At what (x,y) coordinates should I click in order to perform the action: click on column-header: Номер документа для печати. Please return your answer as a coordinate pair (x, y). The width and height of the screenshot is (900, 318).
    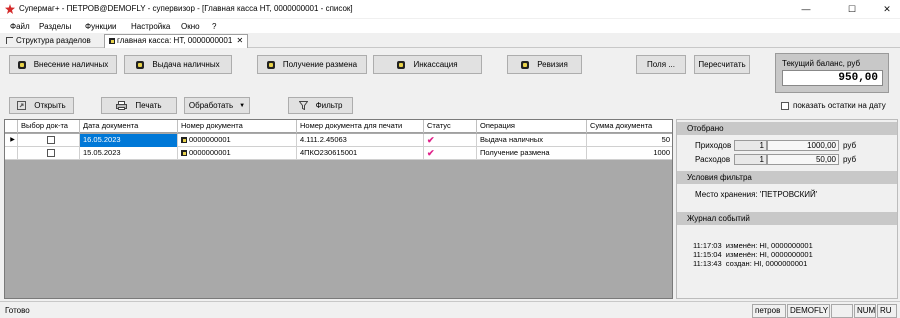
    Looking at the image, I should click on (360, 126).